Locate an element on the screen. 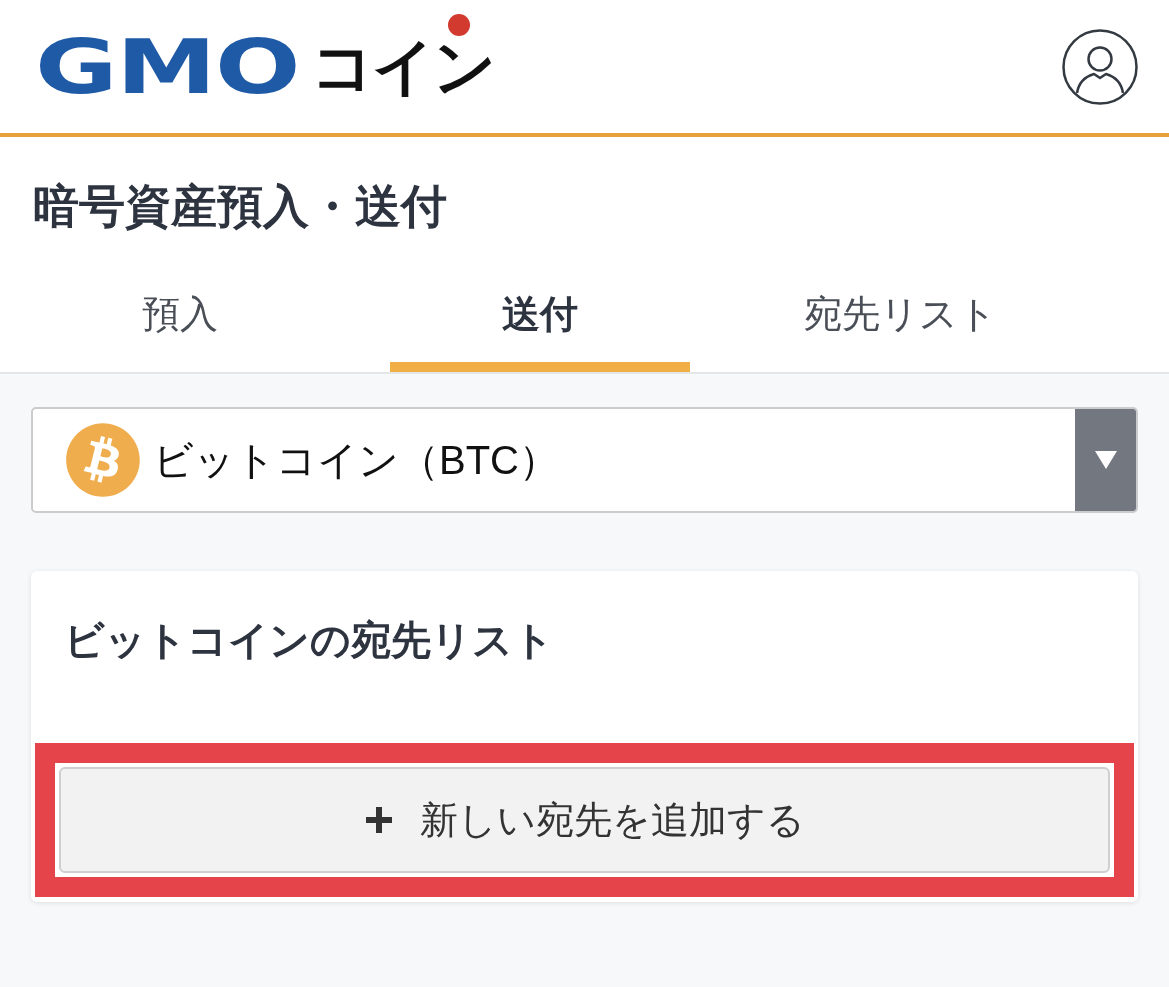  bitcoin-icon is located at coordinates (103, 460).